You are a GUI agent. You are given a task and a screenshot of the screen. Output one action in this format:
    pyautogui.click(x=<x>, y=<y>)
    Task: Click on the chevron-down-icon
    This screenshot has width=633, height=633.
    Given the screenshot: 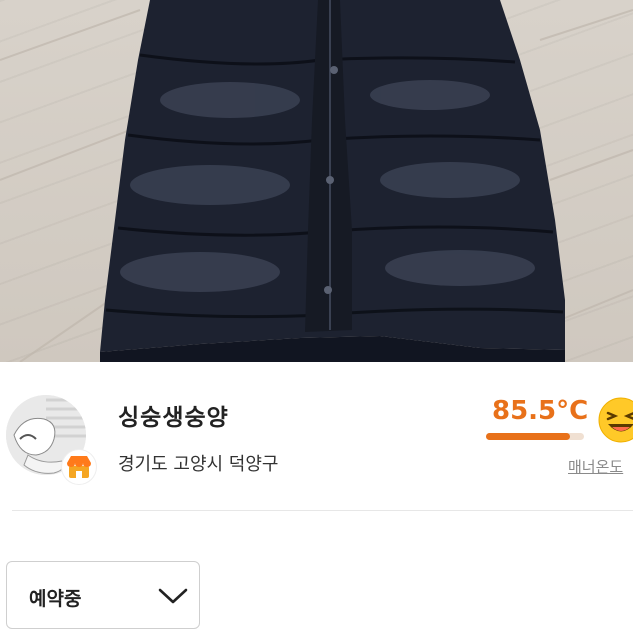 What is the action you would take?
    pyautogui.click(x=173, y=598)
    